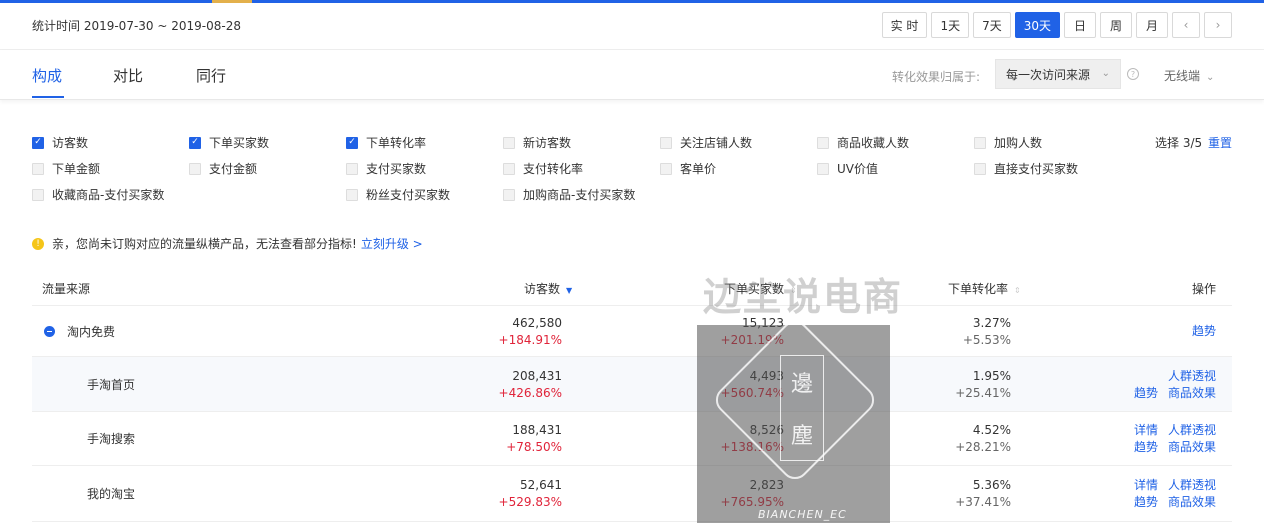  What do you see at coordinates (1186, 25) in the screenshot?
I see `chevron-left-icon: ‹` at bounding box center [1186, 25].